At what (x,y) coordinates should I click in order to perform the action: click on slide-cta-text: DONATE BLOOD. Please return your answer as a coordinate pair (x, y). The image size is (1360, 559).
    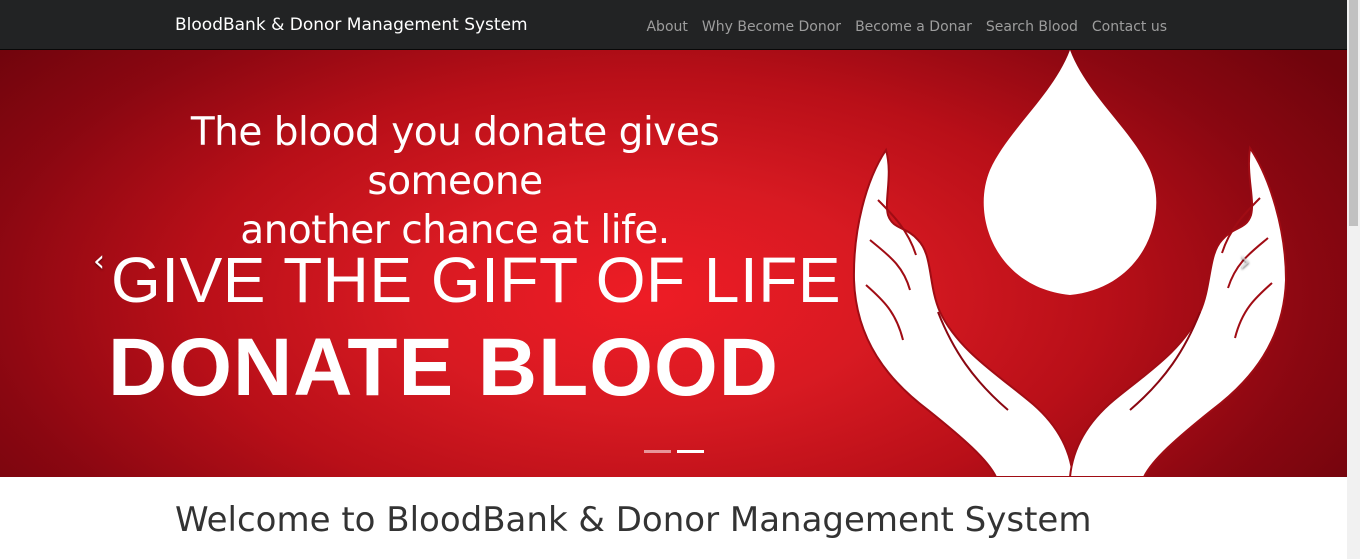
    Looking at the image, I should click on (444, 367).